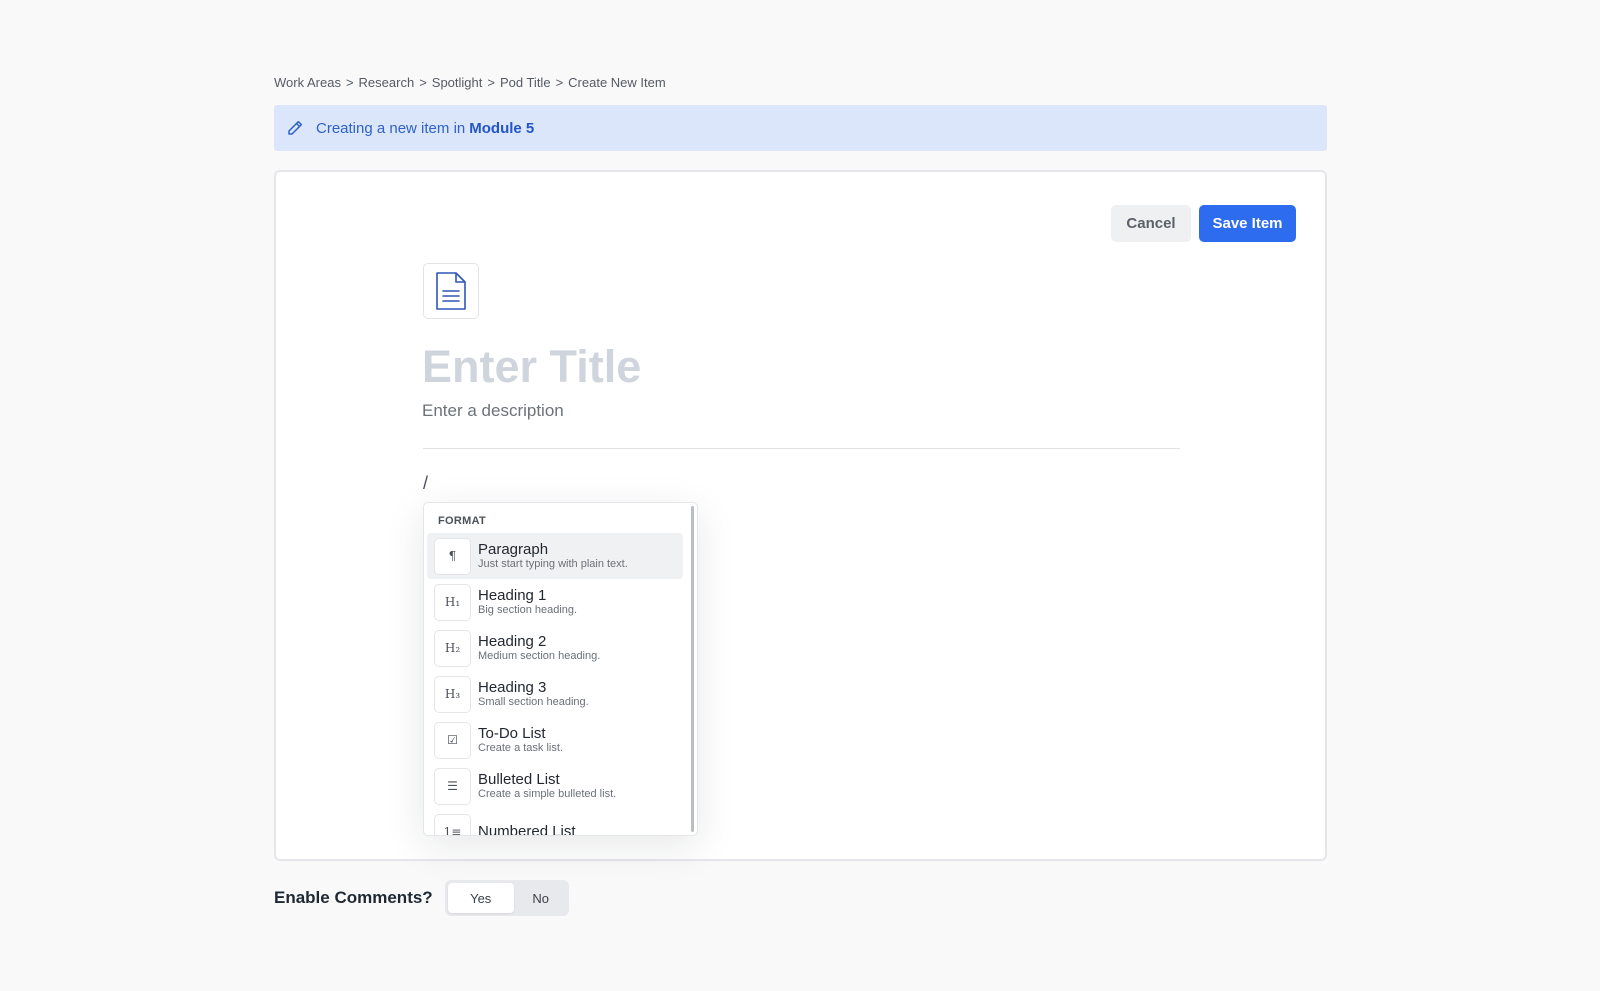 Image resolution: width=1600 pixels, height=991 pixels. What do you see at coordinates (462, 521) in the screenshot?
I see `format-menu-heading: FORMAT` at bounding box center [462, 521].